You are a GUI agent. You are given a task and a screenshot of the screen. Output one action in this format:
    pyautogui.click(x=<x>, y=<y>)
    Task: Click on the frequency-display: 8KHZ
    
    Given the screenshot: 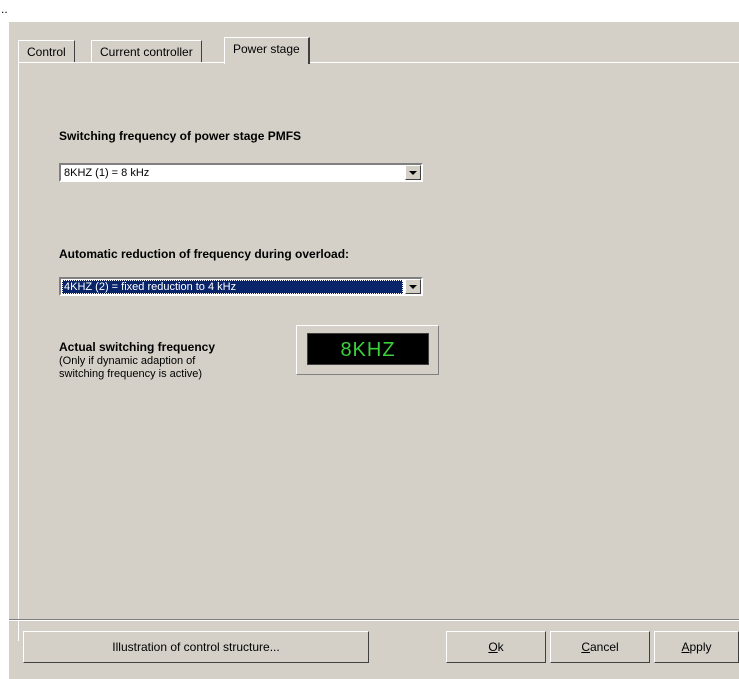 What is the action you would take?
    pyautogui.click(x=368, y=349)
    